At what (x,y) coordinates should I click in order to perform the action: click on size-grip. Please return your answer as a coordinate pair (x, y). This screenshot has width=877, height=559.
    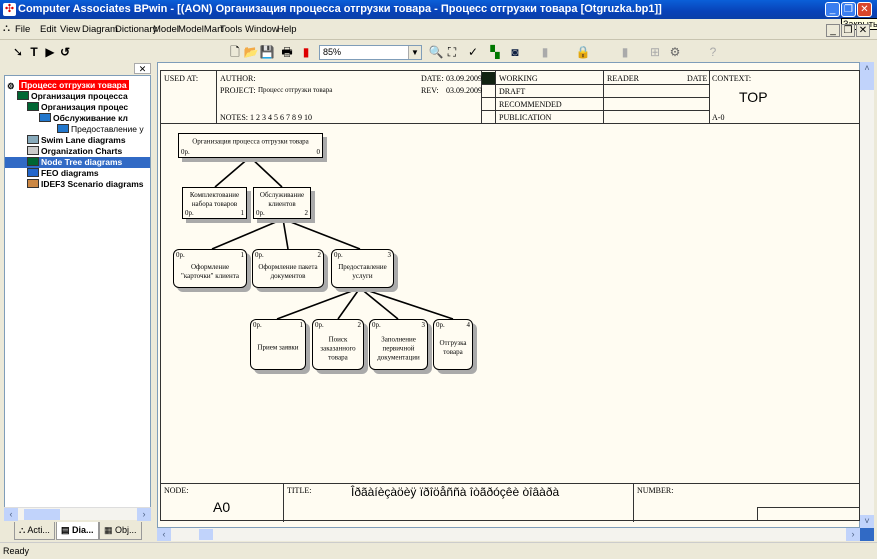
    Looking at the image, I should click on (867, 534).